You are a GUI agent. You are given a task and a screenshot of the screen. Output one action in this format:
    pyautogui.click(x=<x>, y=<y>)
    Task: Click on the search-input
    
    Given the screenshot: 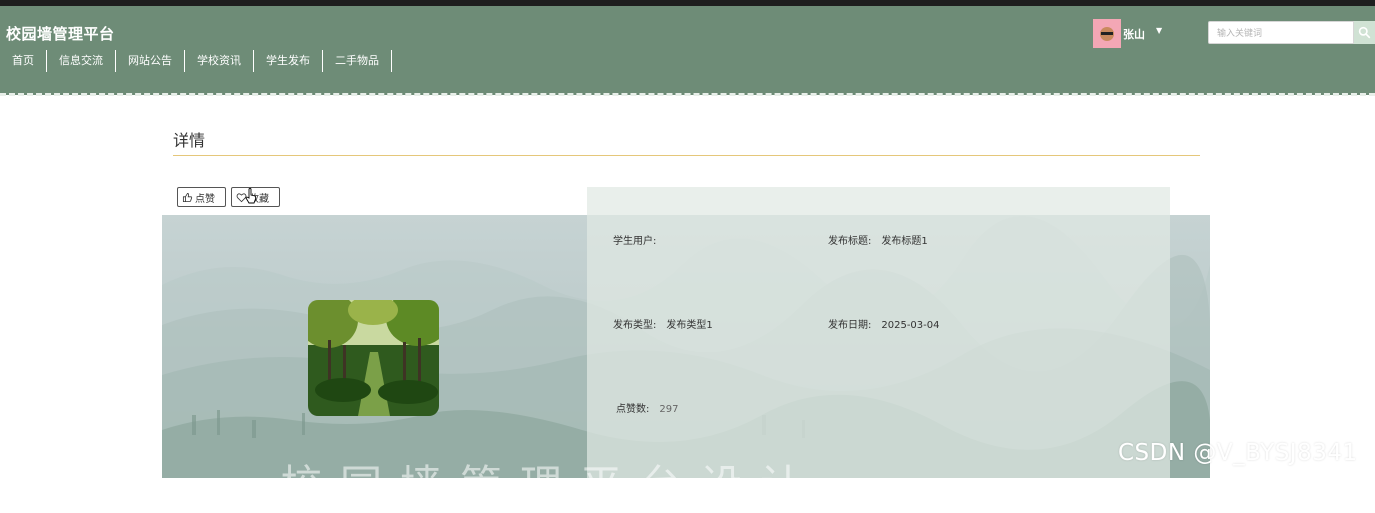 What is the action you would take?
    pyautogui.click(x=1281, y=32)
    